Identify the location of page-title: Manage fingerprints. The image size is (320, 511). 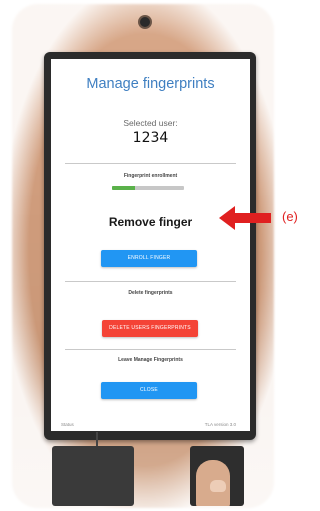
(150, 84).